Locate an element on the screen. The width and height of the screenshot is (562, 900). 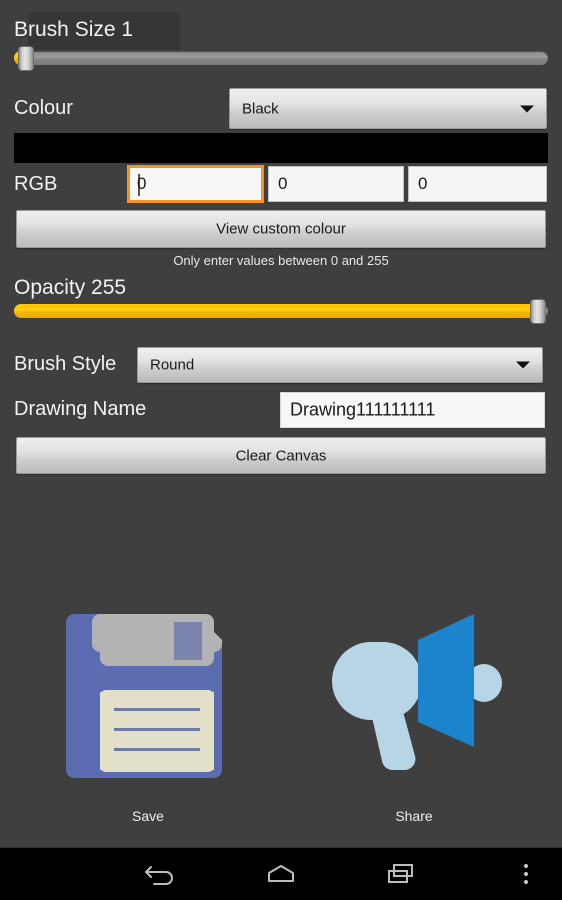
clear-canvas-button-label: Clear Canvas is located at coordinates (281, 455).